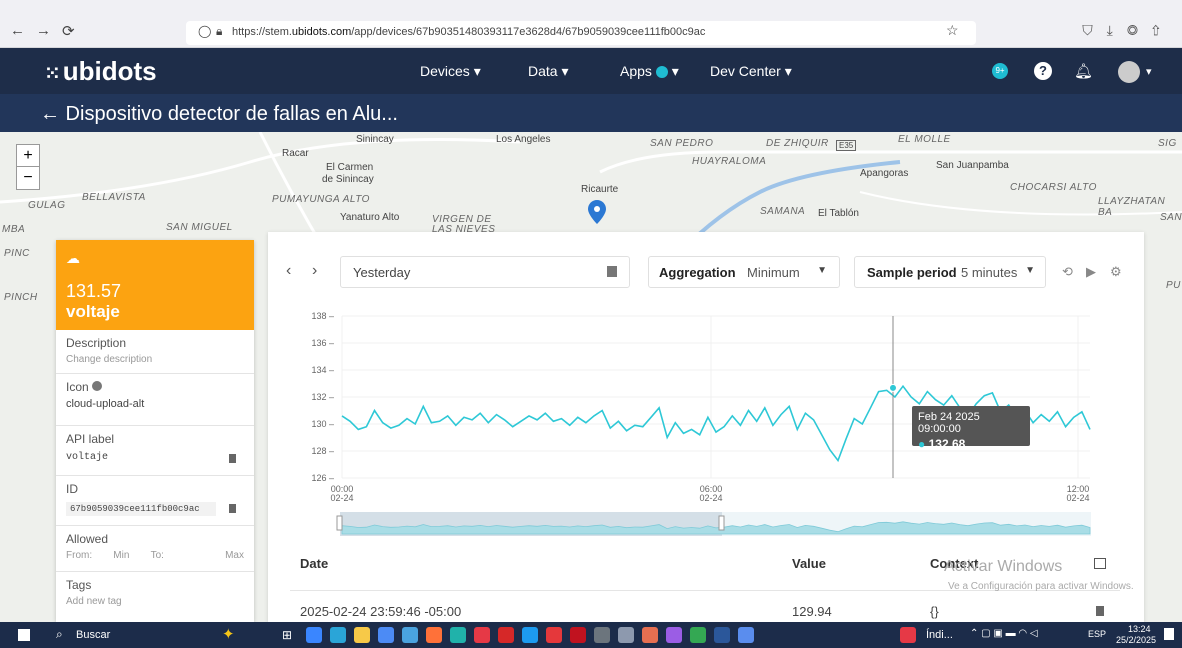 This screenshot has width=1182, height=648. I want to click on chrome-icon, so click(698, 635).